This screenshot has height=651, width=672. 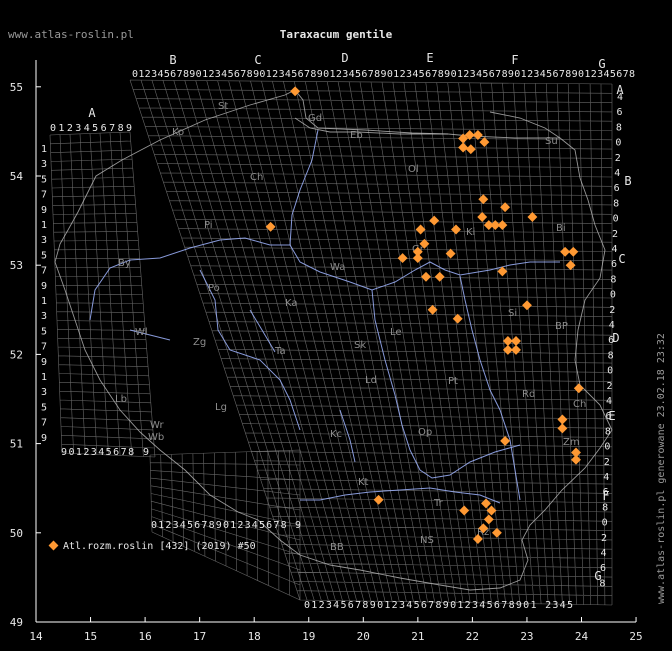 What do you see at coordinates (485, 74) in the screenshot?
I see `digit-top: 5` at bounding box center [485, 74].